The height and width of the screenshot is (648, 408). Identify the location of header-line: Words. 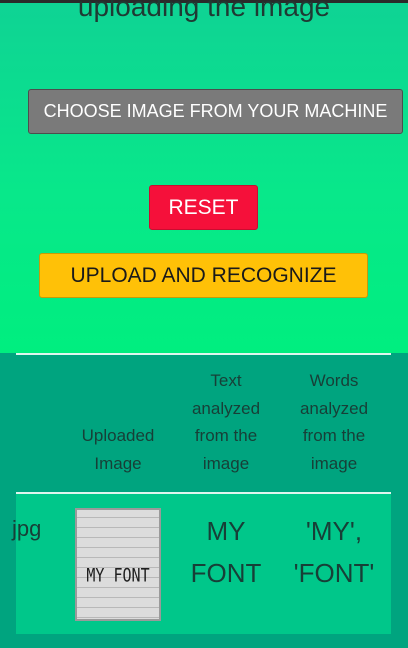
(334, 380).